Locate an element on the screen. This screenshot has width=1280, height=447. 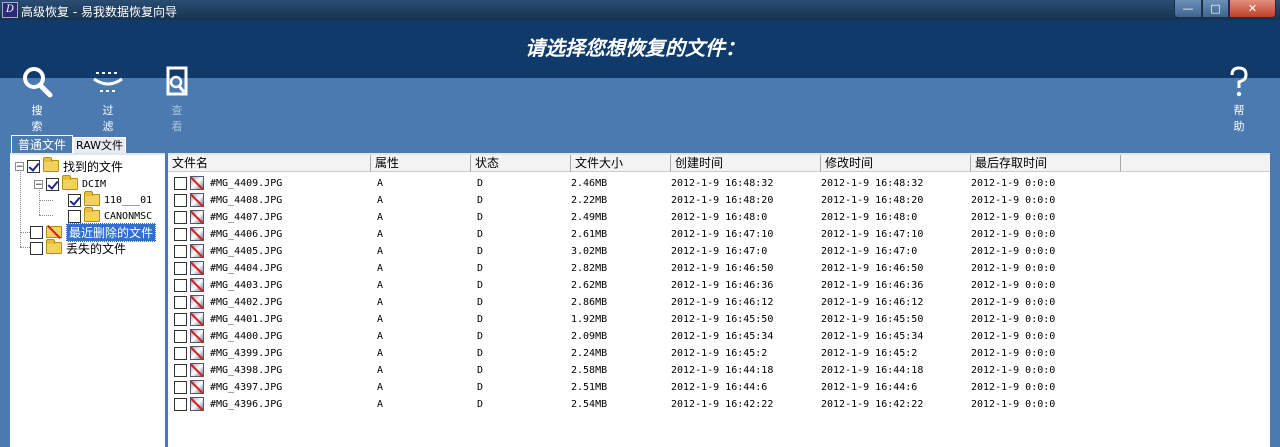
maximize-button: □ is located at coordinates (1215, 9).